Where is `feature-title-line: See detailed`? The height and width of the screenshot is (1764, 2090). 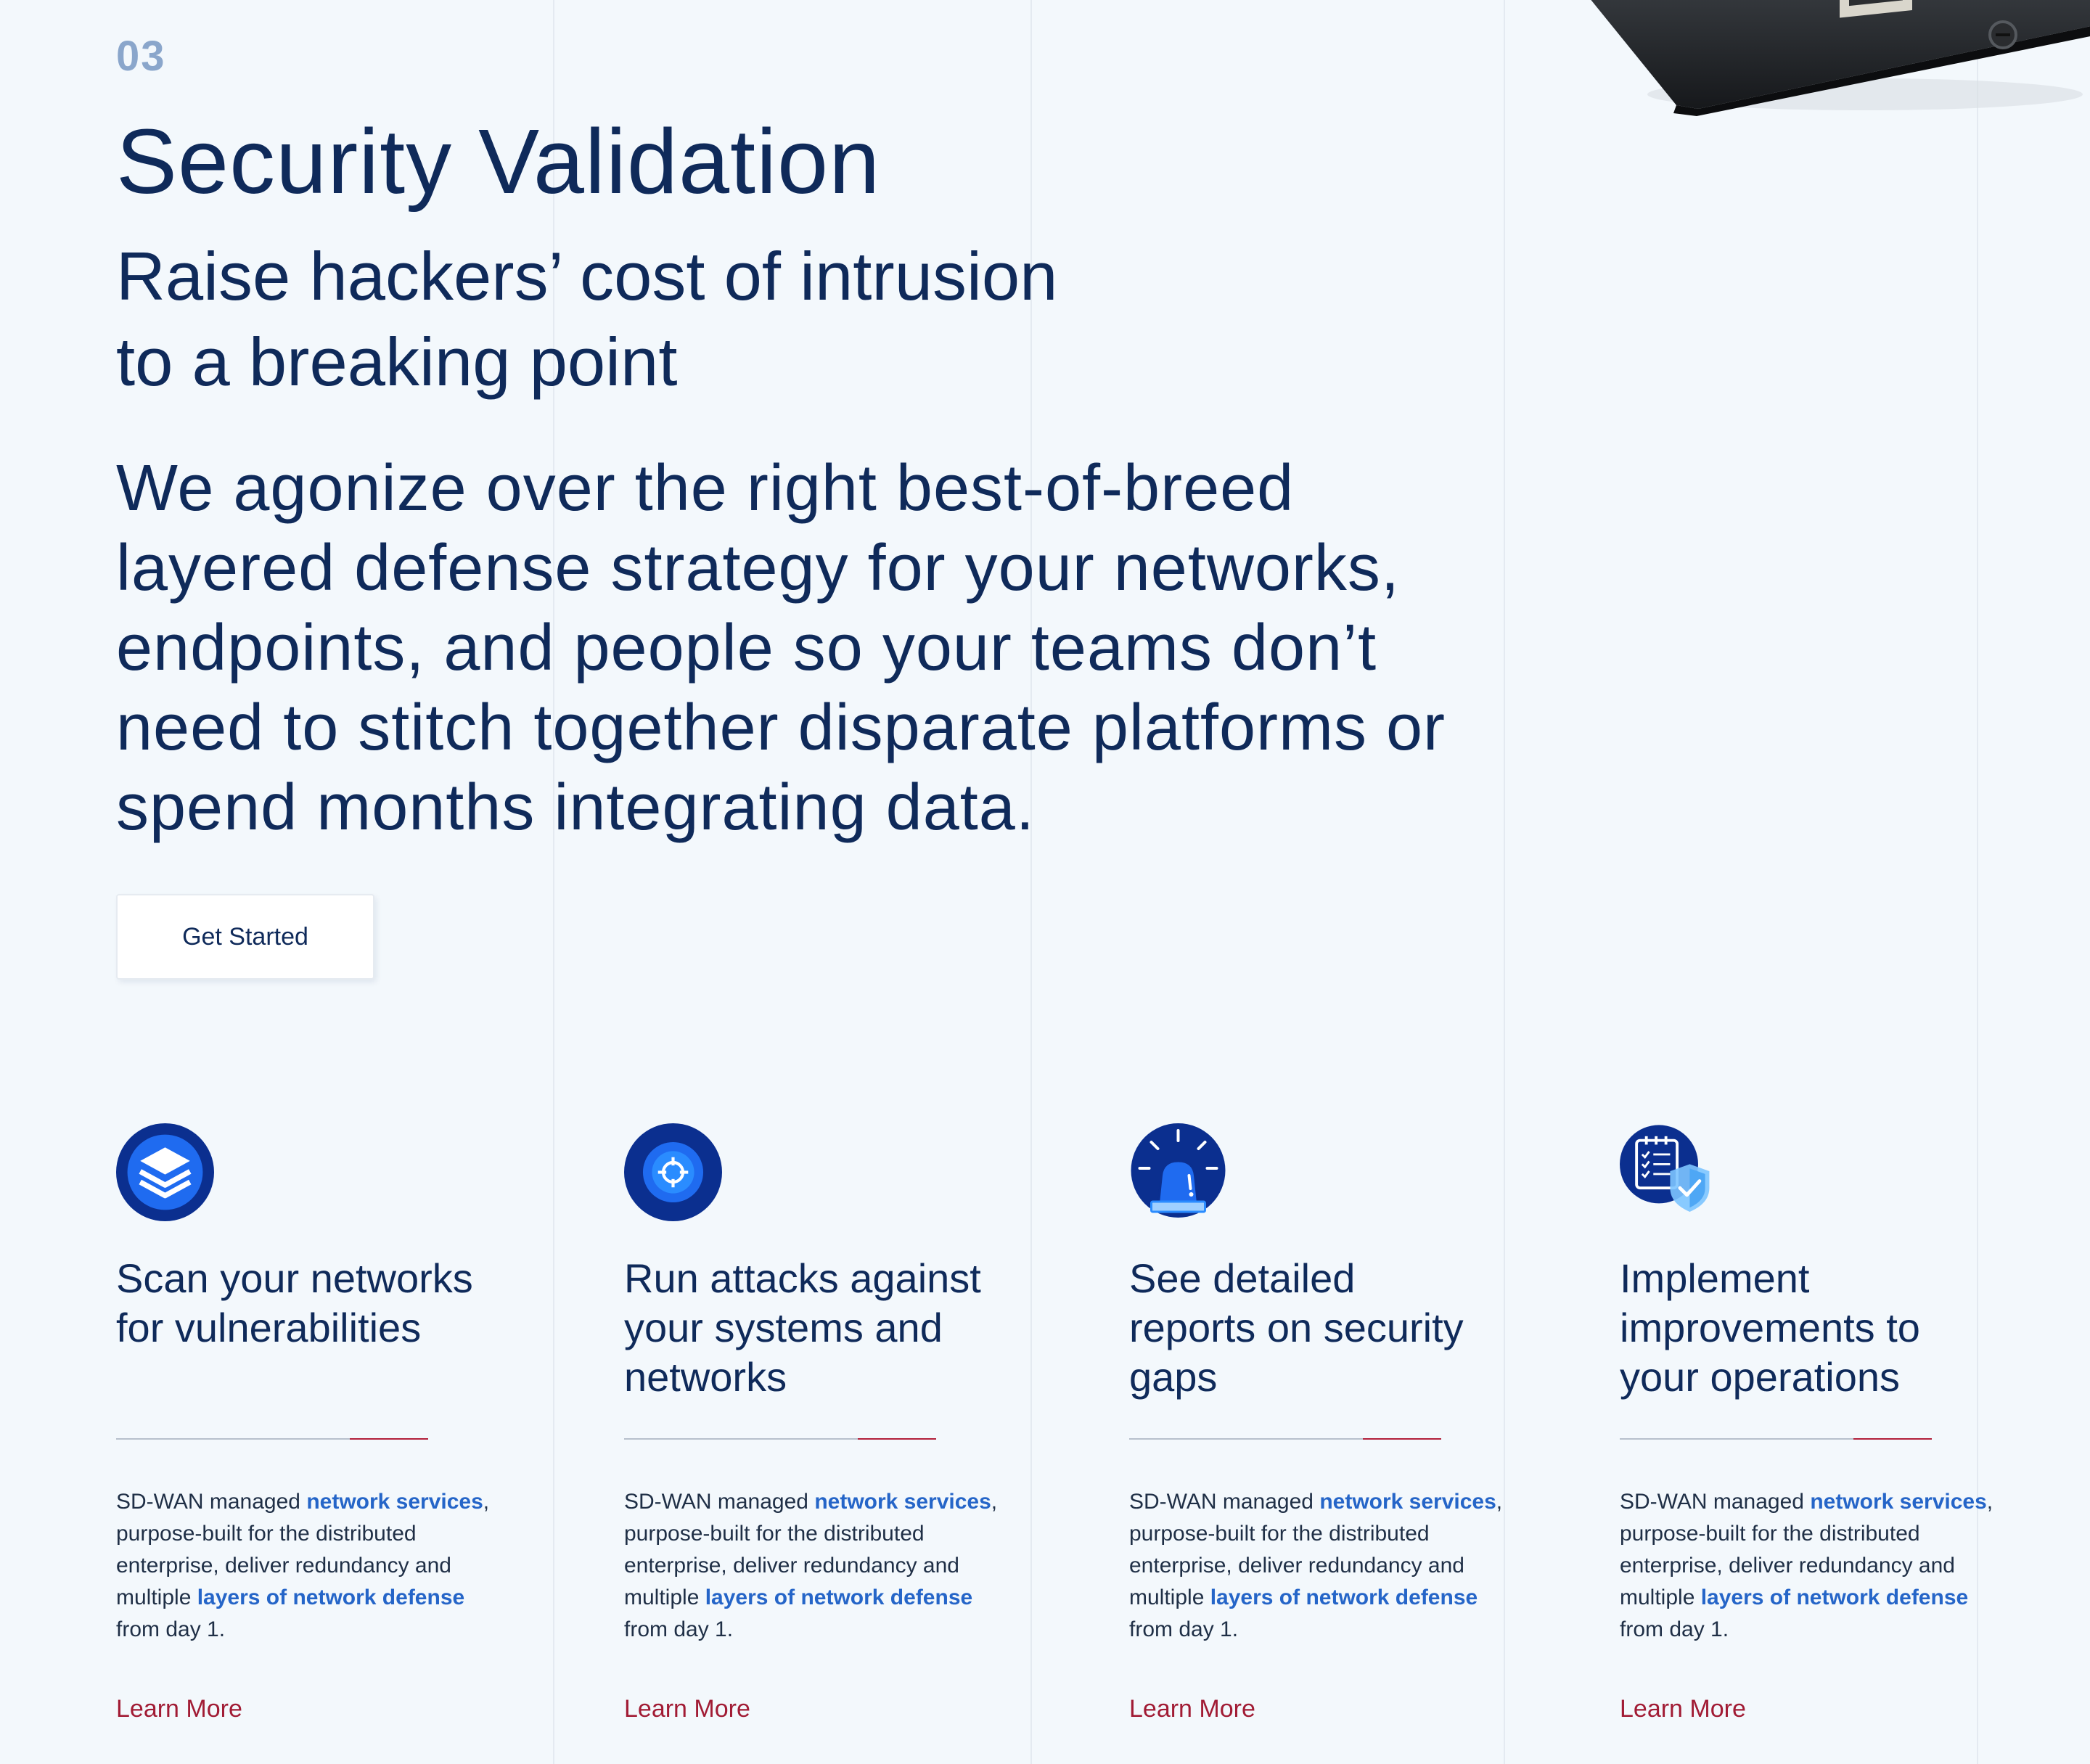
feature-title-line: See detailed is located at coordinates (1242, 1278).